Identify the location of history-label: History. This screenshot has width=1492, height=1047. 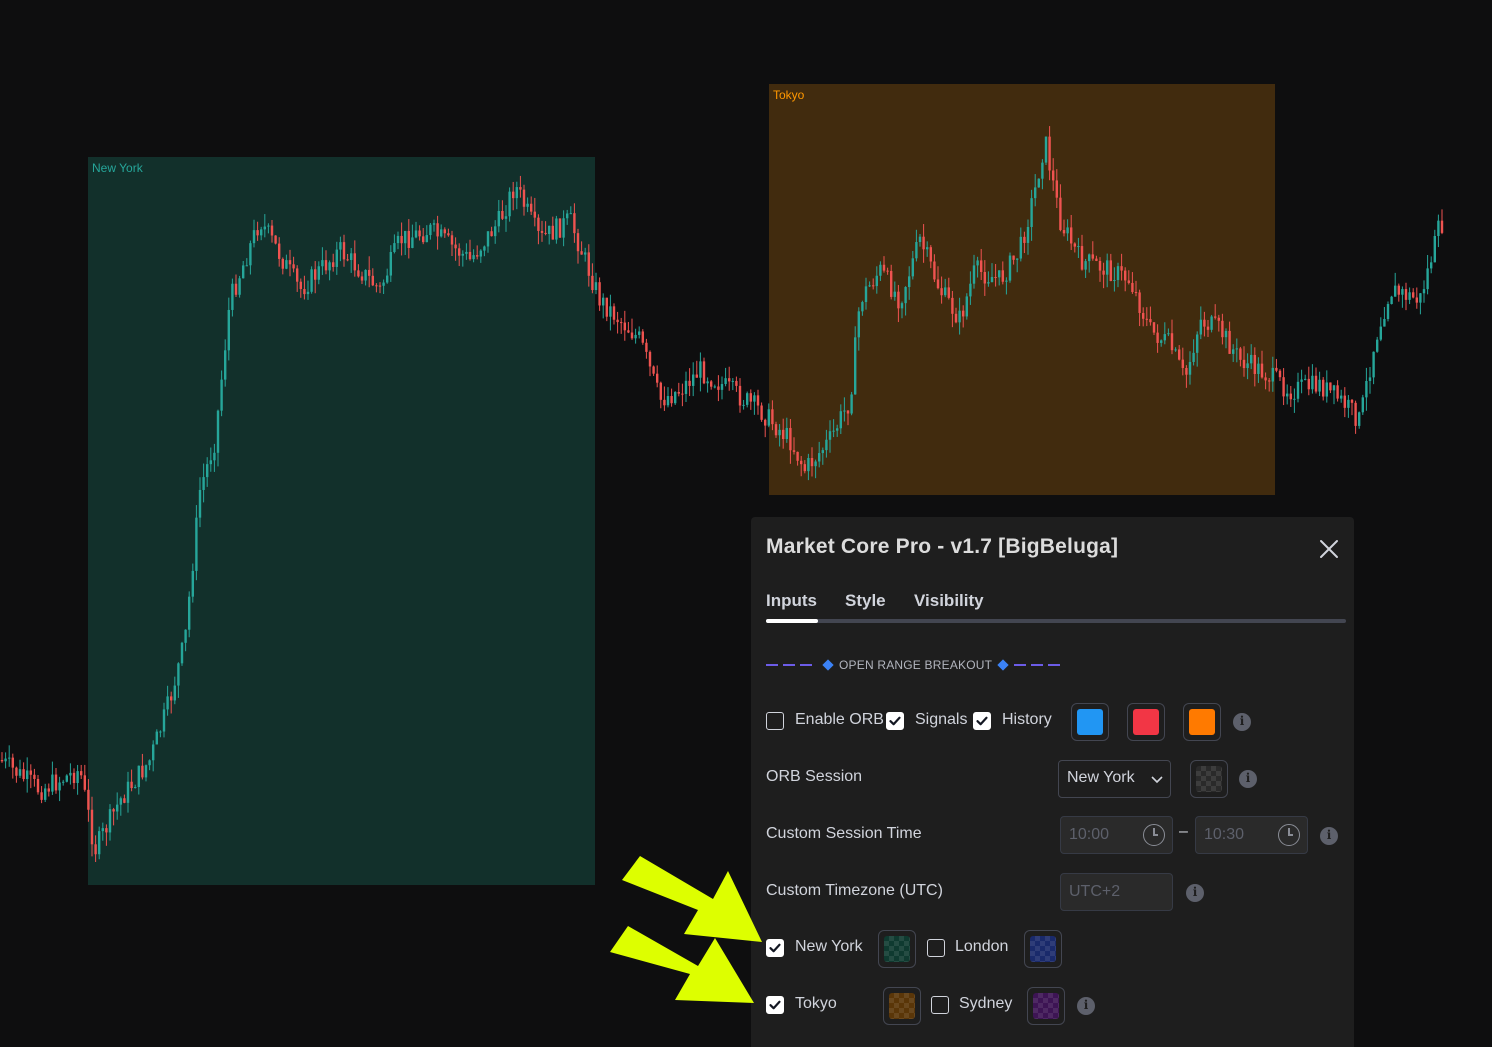
(1027, 720).